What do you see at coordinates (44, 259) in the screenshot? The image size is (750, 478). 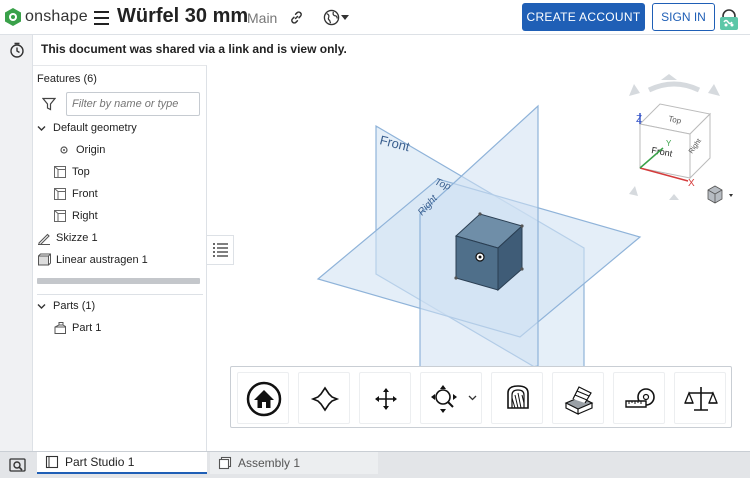 I see `extrude-icon` at bounding box center [44, 259].